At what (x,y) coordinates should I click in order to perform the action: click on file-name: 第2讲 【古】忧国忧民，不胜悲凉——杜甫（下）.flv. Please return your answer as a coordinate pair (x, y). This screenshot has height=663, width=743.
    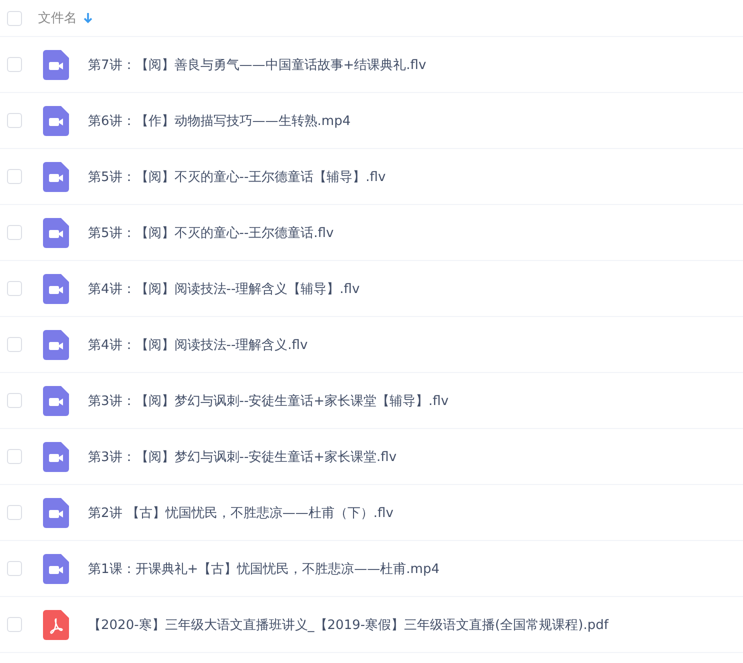
    Looking at the image, I should click on (241, 513).